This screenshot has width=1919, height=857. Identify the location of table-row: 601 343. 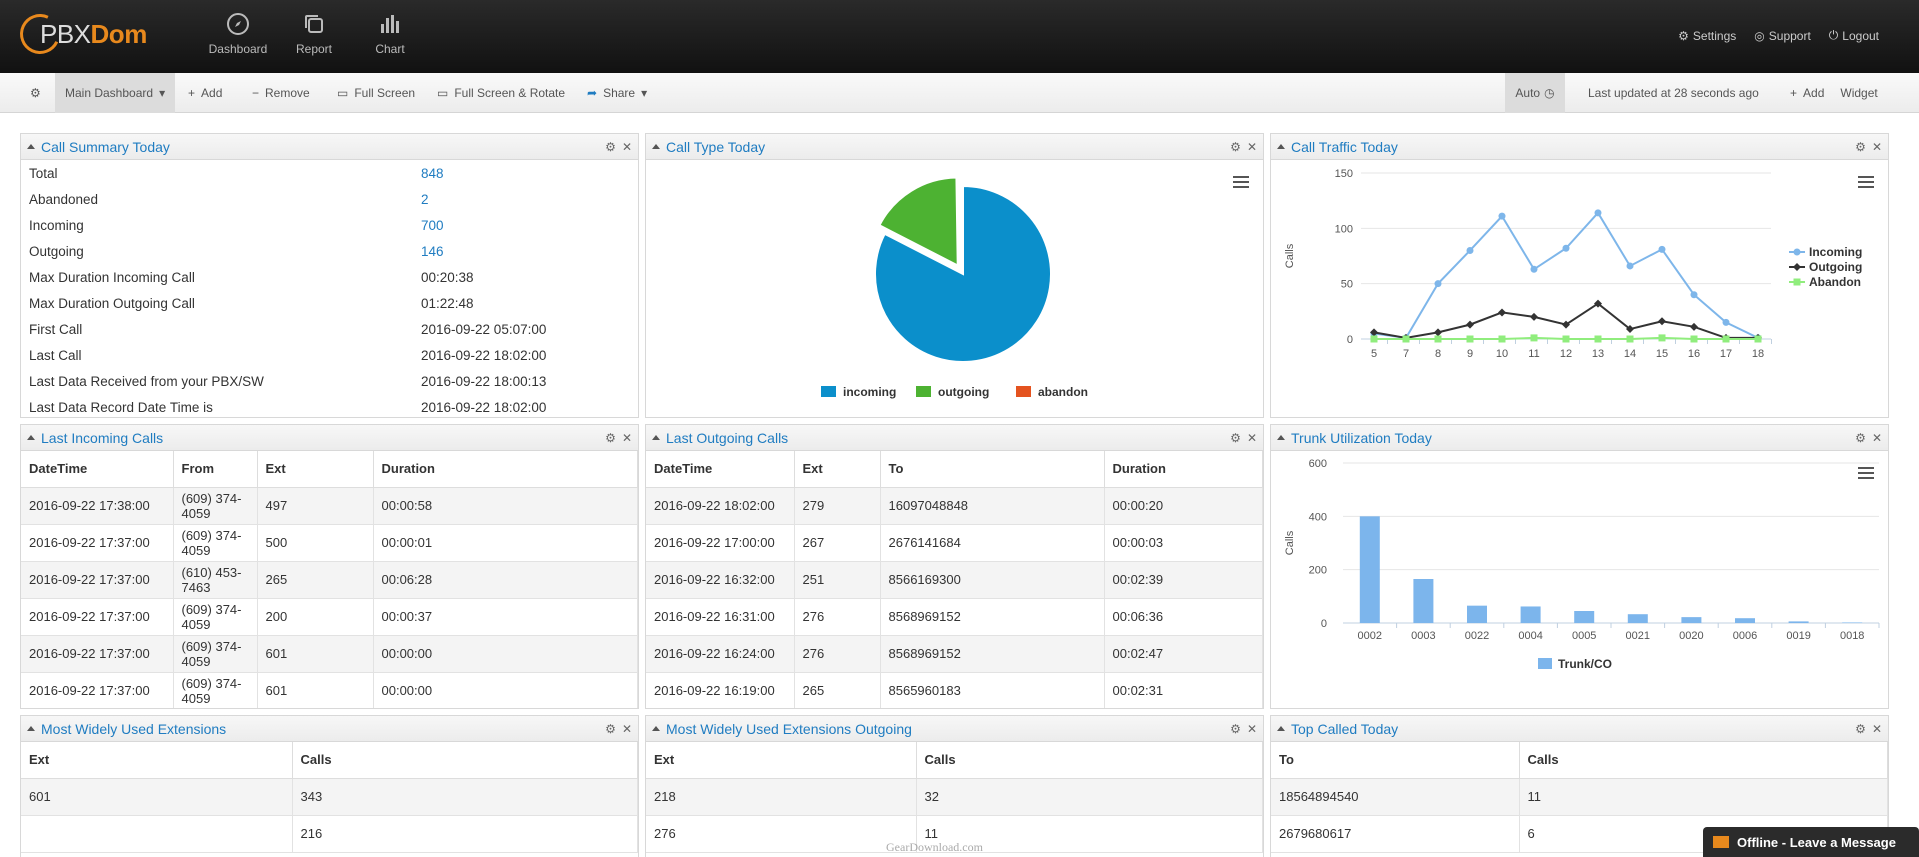
(329, 797).